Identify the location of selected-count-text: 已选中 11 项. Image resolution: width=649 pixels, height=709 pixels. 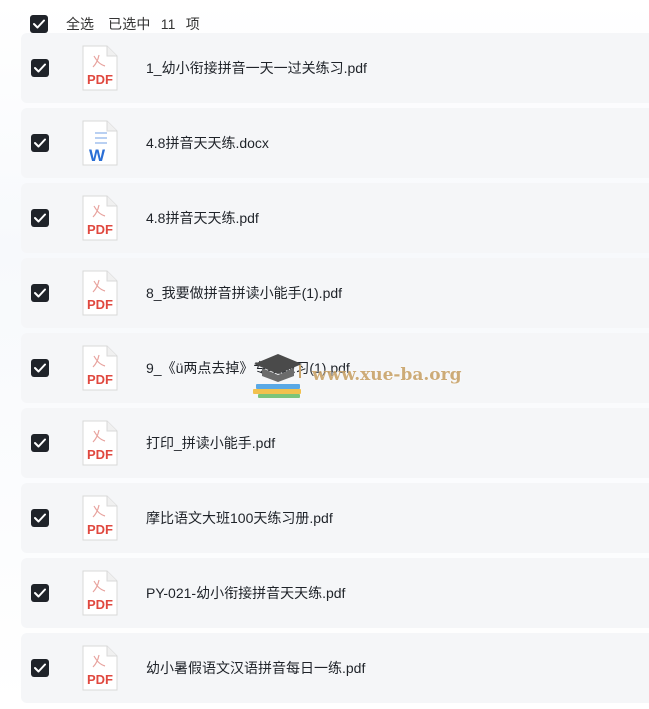
(157, 24).